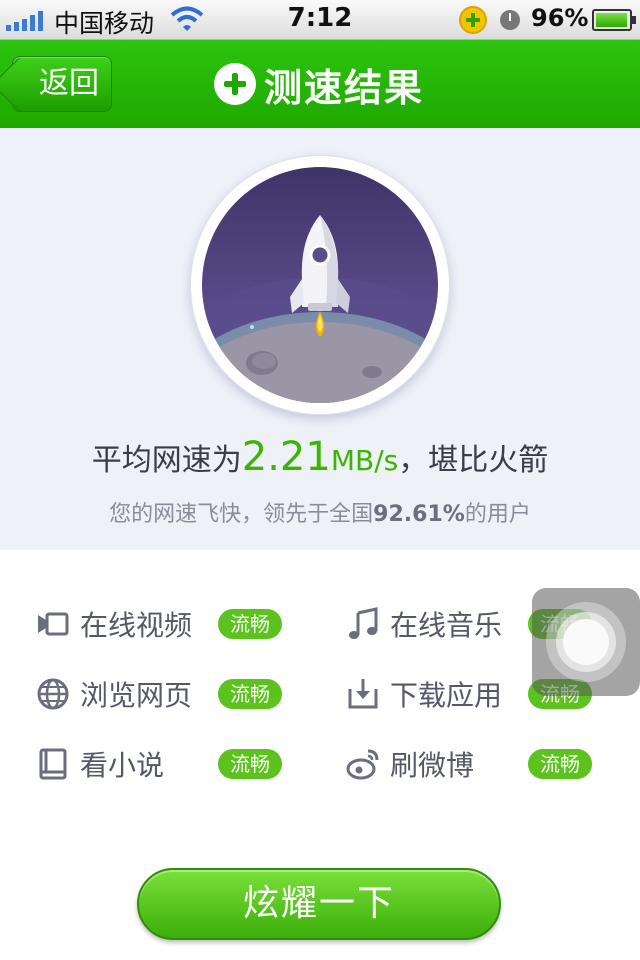 This screenshot has height=960, width=640. I want to click on weibo-icon, so click(362, 764).